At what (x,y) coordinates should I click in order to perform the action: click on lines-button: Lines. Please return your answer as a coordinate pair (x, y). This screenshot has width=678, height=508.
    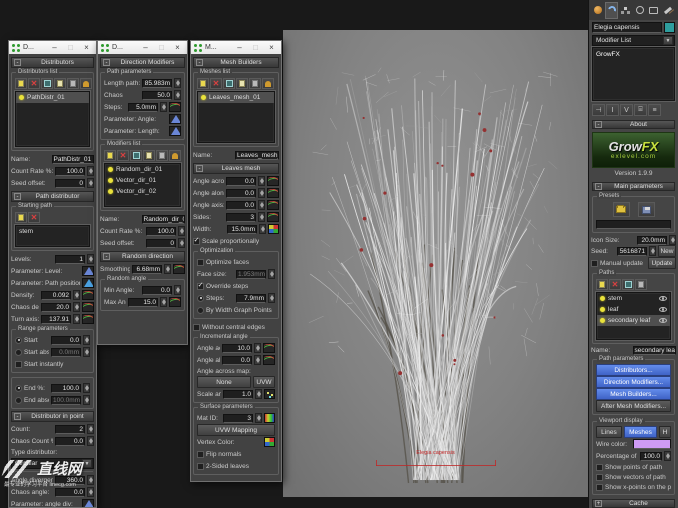
    Looking at the image, I should click on (609, 432).